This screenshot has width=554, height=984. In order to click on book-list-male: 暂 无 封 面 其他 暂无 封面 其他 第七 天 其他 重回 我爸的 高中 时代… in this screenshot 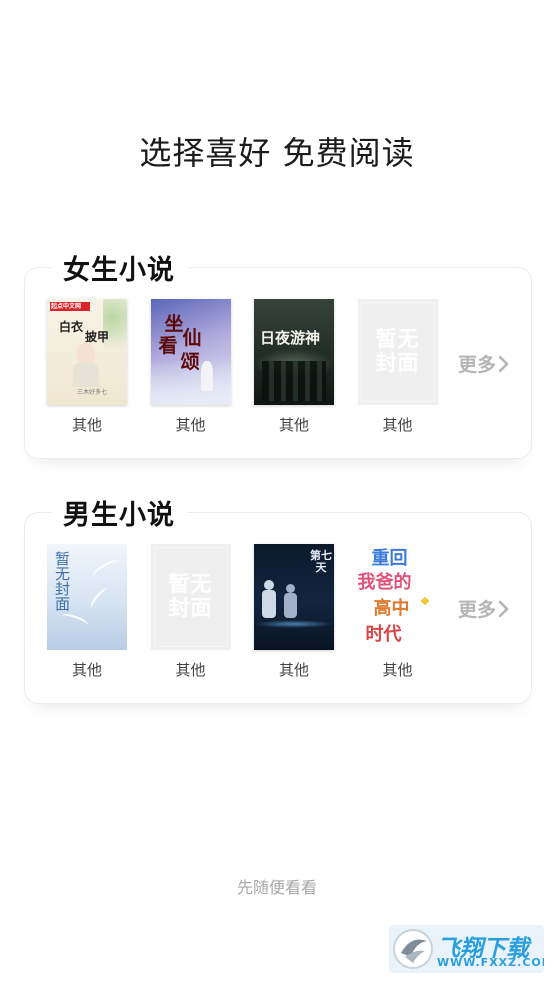, I will do `click(252, 612)`.